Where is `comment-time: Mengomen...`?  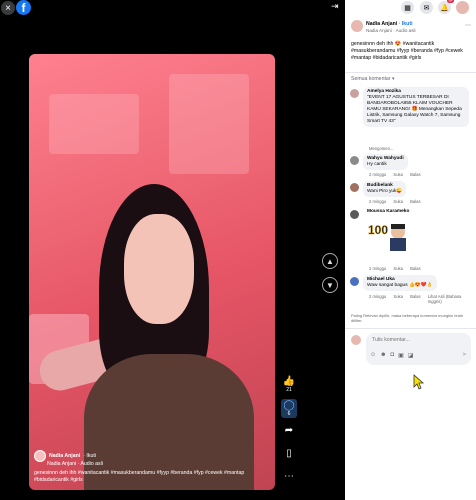
comment-time: Mengomen... is located at coordinates (381, 148).